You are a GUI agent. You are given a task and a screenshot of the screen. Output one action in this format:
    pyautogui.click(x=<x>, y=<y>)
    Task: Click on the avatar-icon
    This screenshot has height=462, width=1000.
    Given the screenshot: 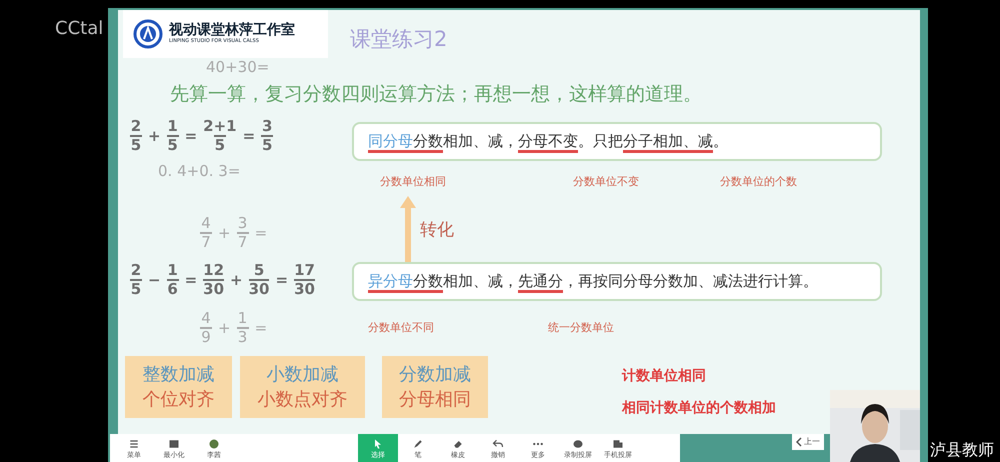 What is the action you would take?
    pyautogui.click(x=214, y=444)
    